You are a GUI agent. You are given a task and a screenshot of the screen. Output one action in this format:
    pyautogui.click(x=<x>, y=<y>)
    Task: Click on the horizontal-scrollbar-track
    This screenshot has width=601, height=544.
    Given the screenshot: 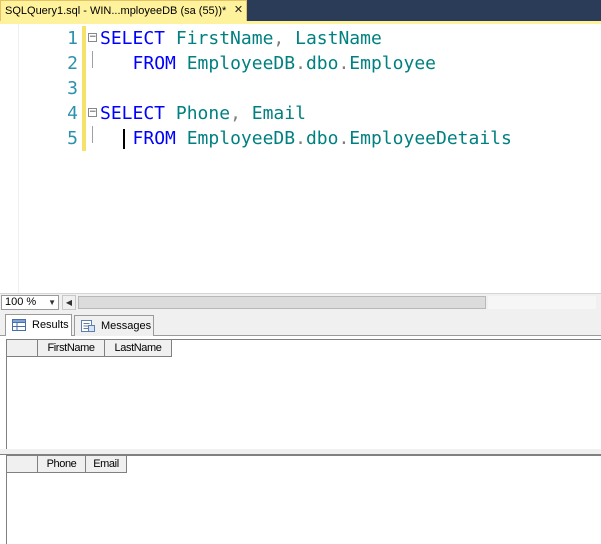 What is the action you would take?
    pyautogui.click(x=542, y=302)
    